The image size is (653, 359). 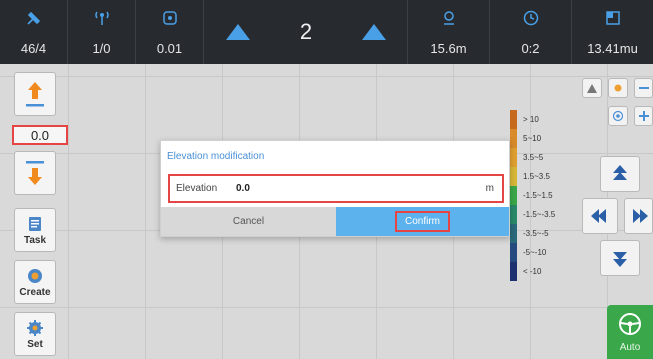 I want to click on mountain-icon, so click(x=592, y=88).